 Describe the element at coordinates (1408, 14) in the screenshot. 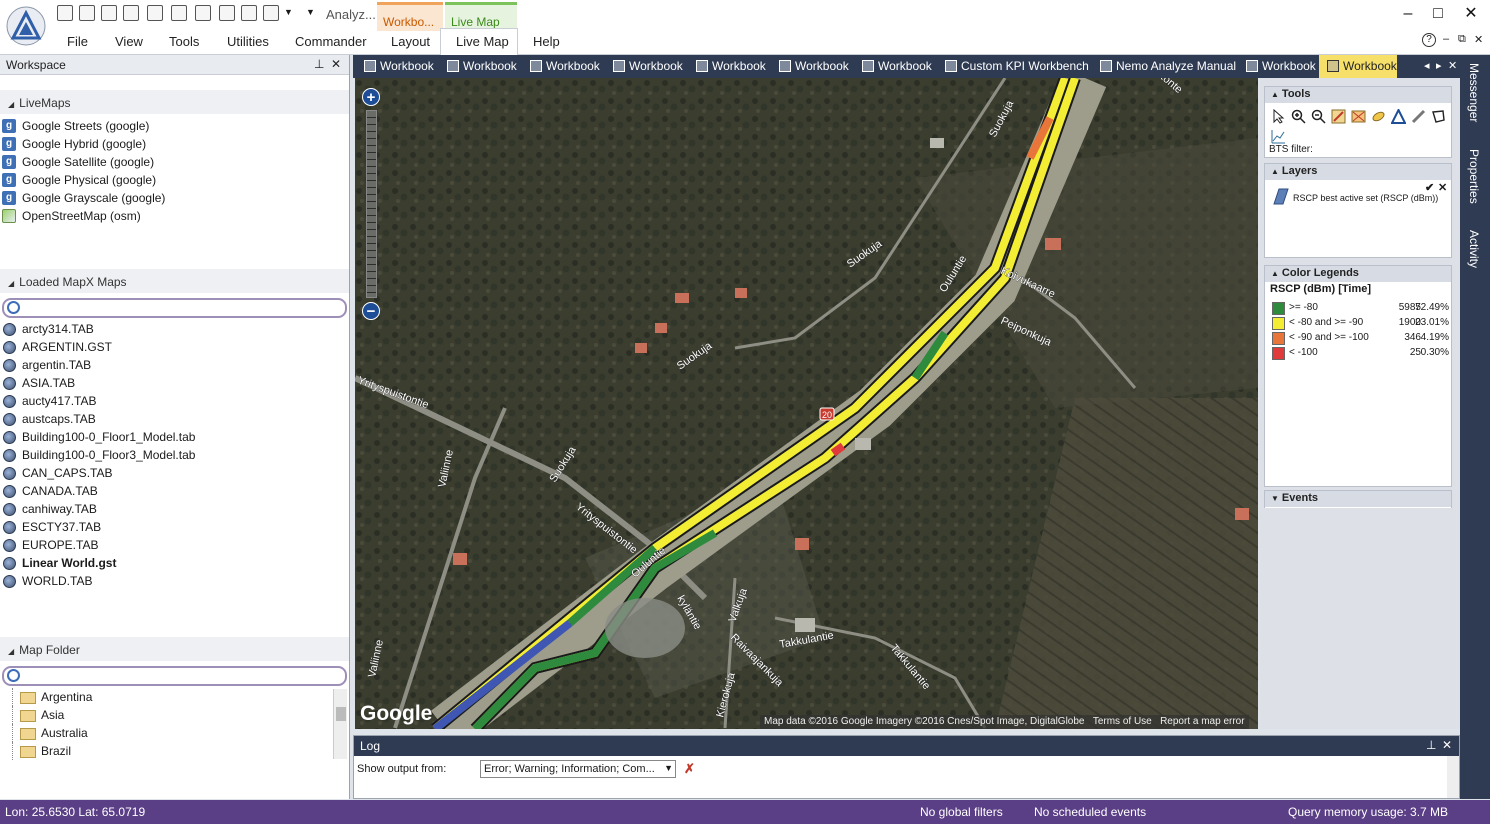

I see `minimize-button: –` at that location.